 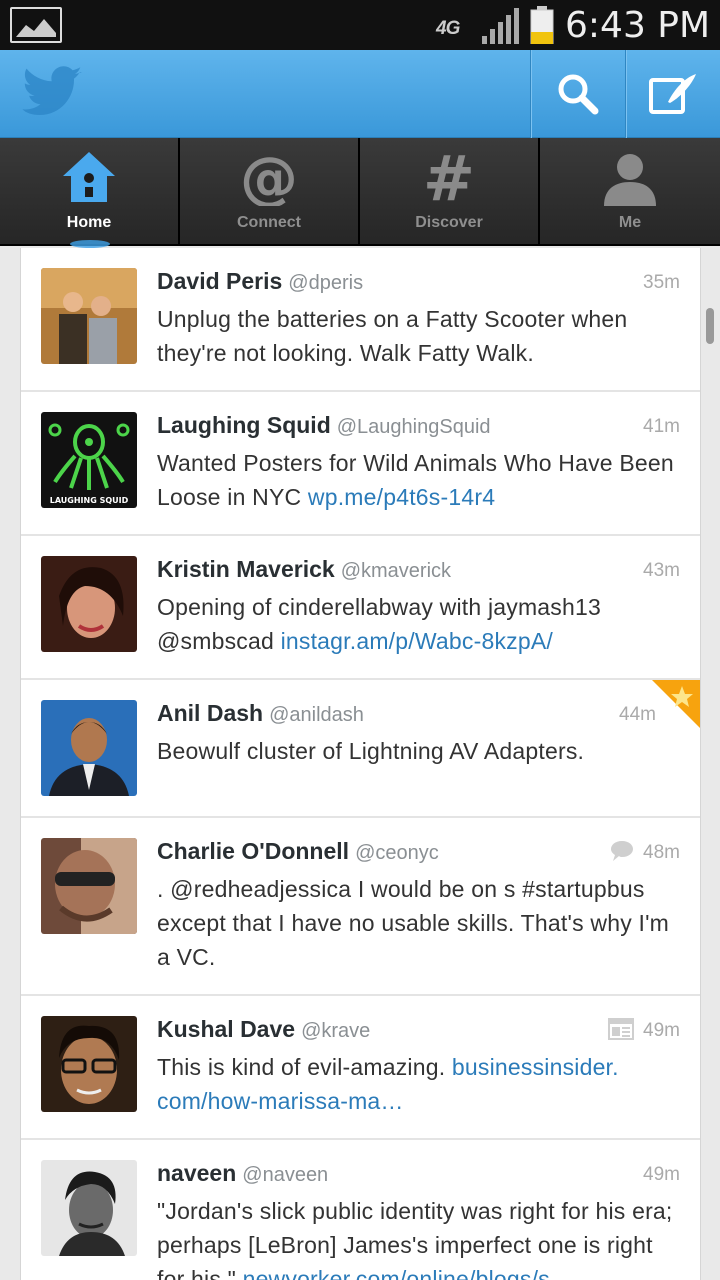 I want to click on gallery-notification-icon, so click(x=36, y=25).